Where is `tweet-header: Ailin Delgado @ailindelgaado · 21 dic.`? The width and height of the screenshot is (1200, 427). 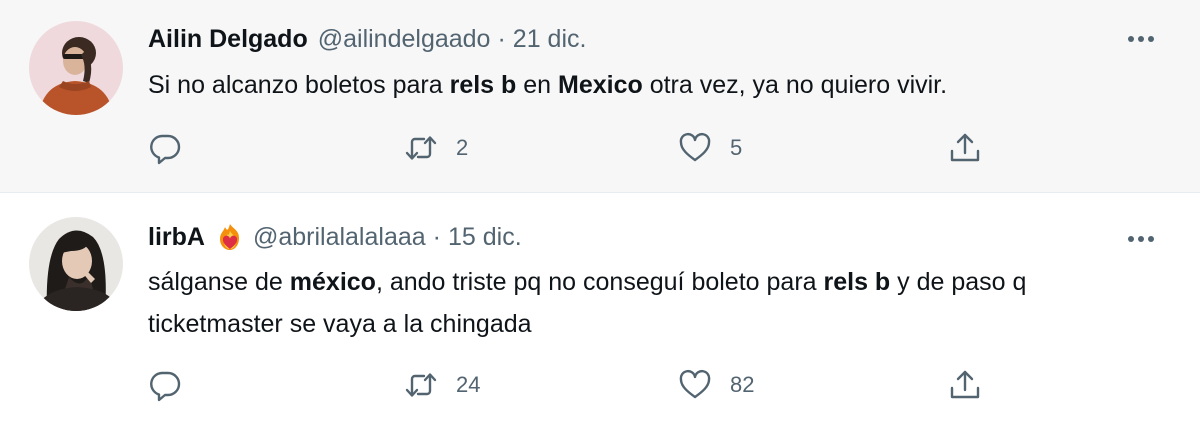 tweet-header: Ailin Delgado @ailindelgaado · 21 dic. is located at coordinates (367, 39).